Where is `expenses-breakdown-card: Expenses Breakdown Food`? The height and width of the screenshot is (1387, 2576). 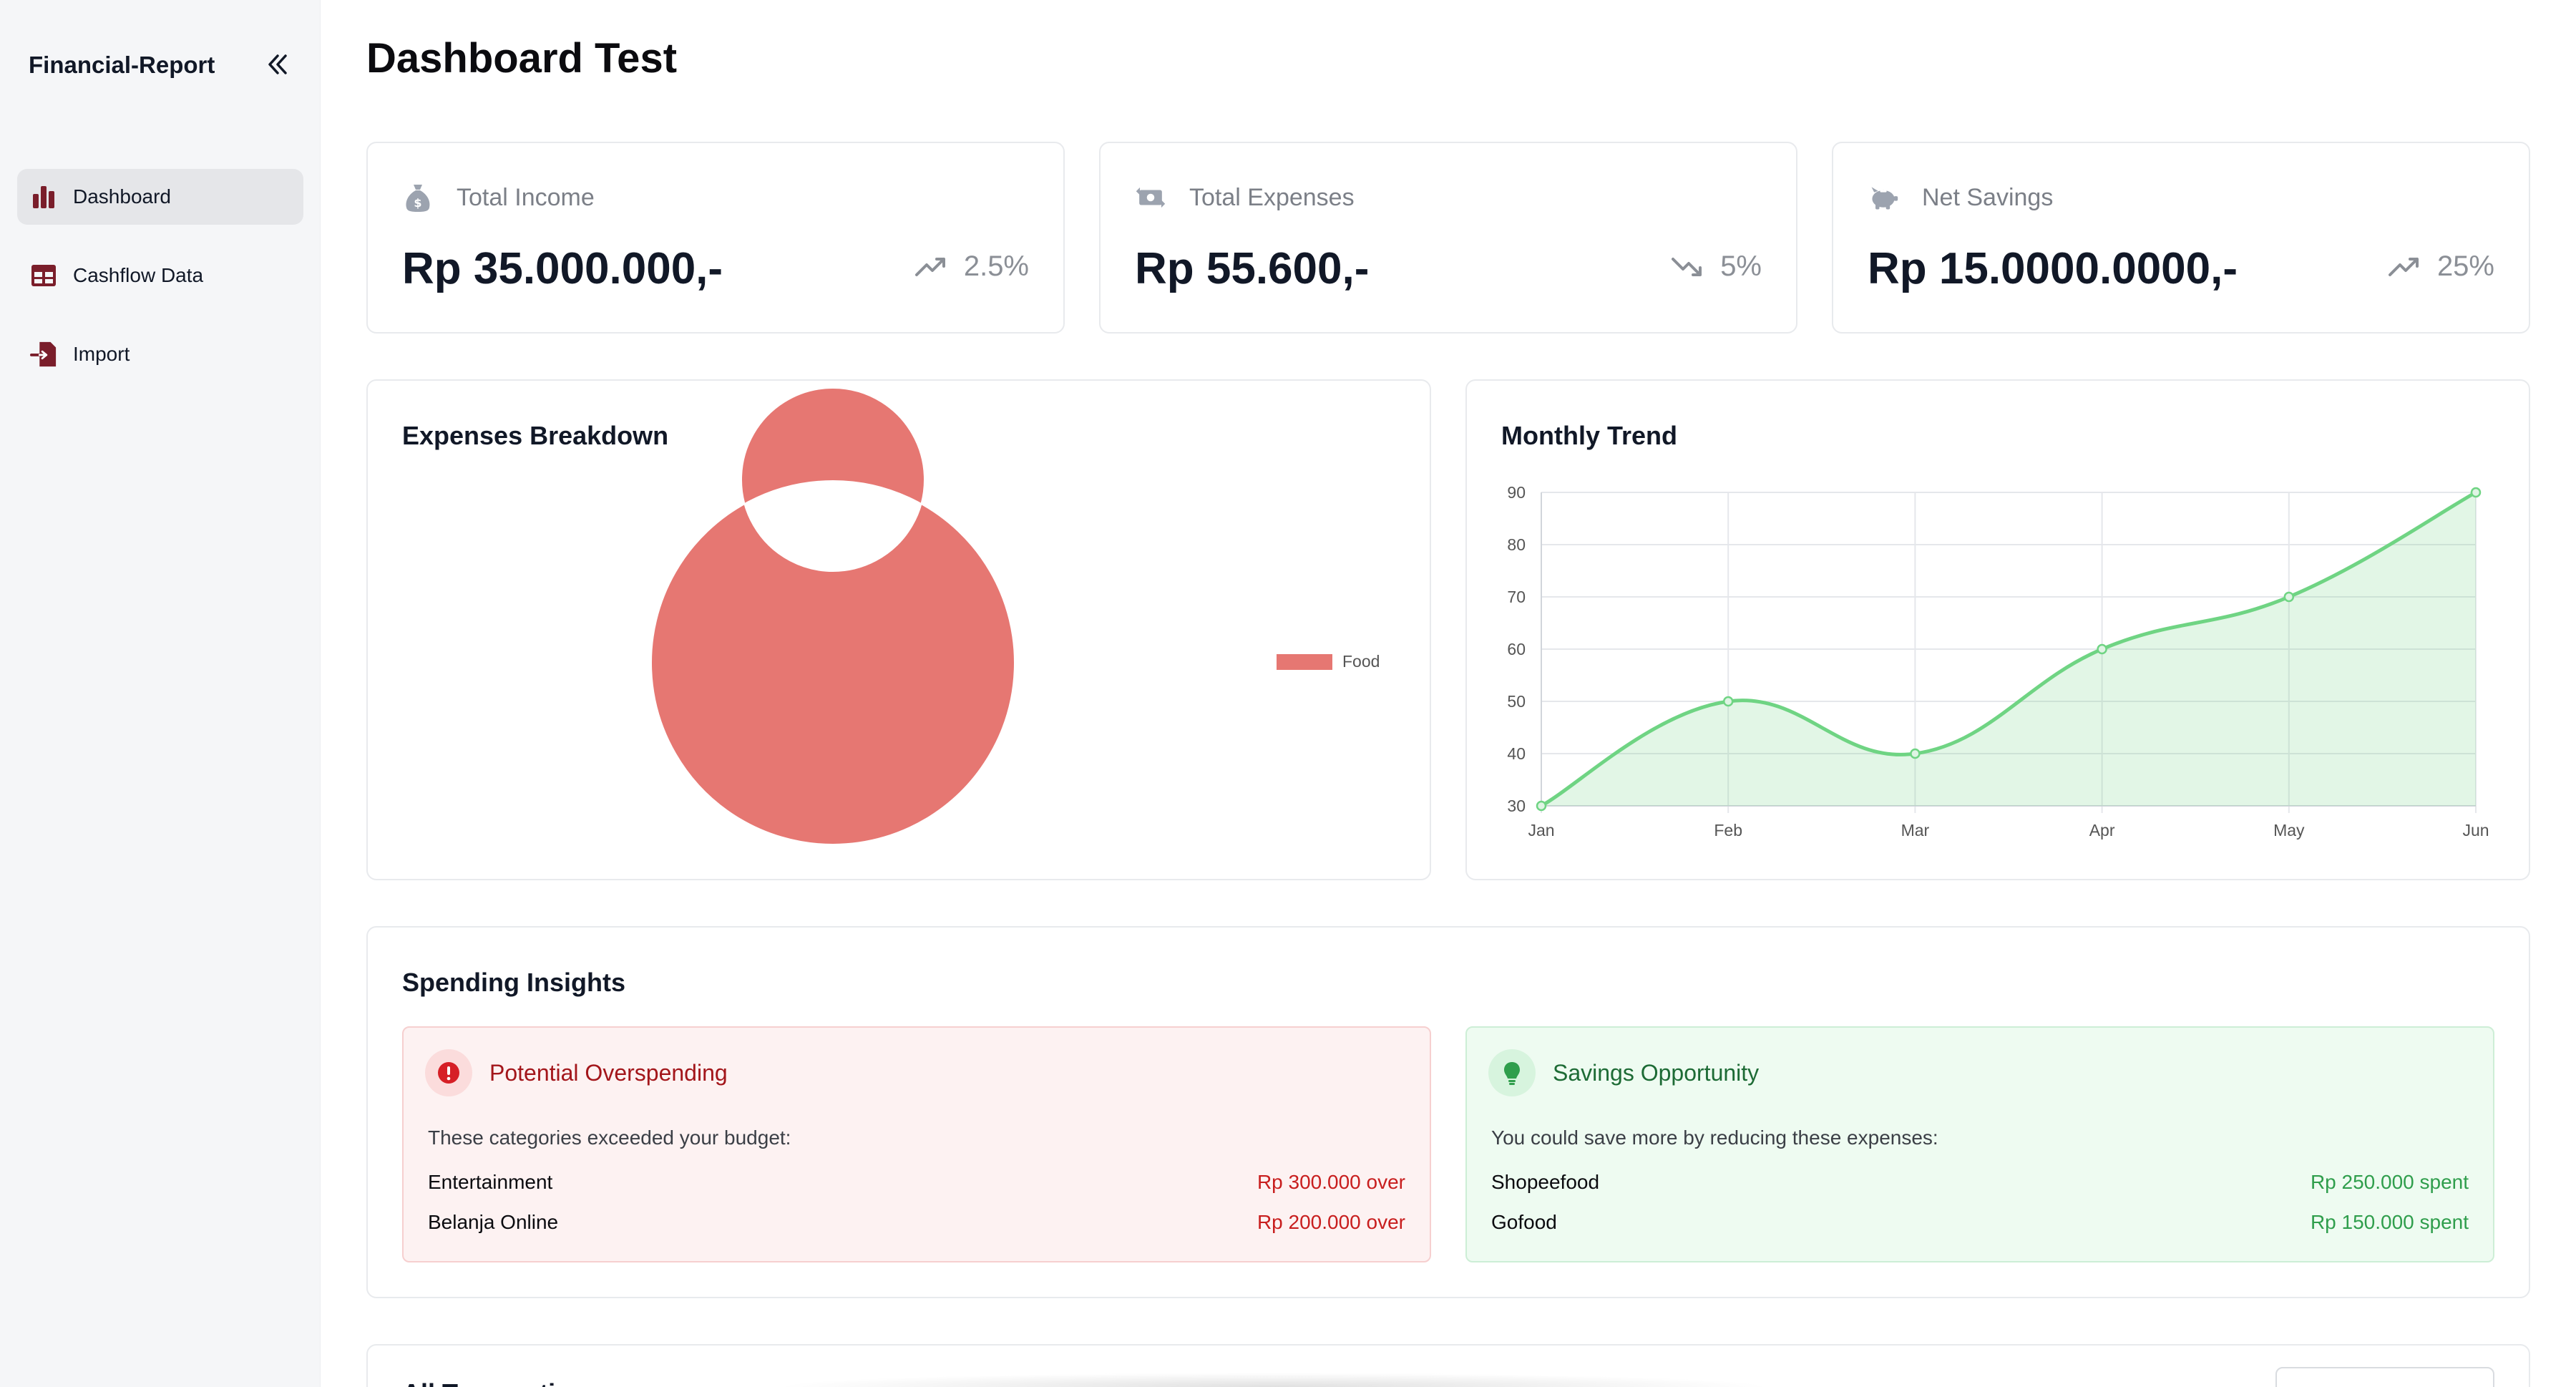 expenses-breakdown-card: Expenses Breakdown Food is located at coordinates (898, 629).